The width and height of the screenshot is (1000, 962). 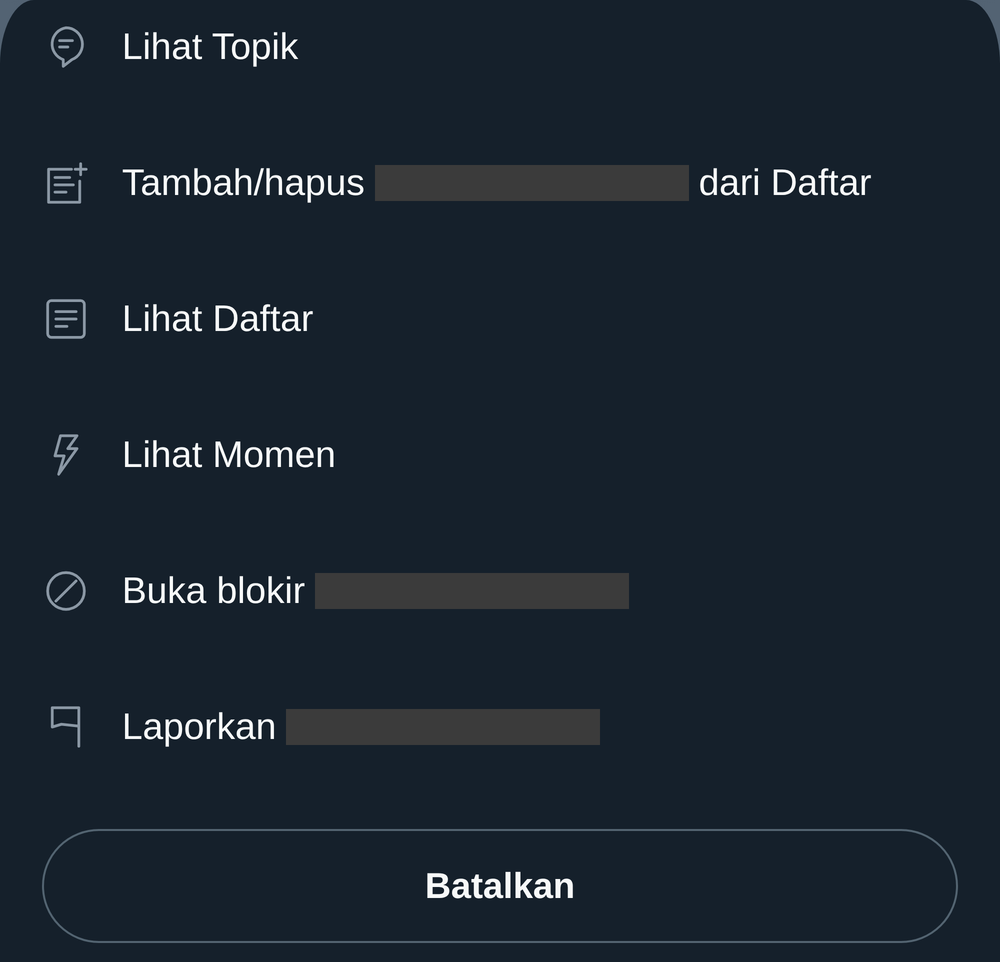 I want to click on menu-item: Tambah/hapus dari Daftar, so click(x=457, y=183).